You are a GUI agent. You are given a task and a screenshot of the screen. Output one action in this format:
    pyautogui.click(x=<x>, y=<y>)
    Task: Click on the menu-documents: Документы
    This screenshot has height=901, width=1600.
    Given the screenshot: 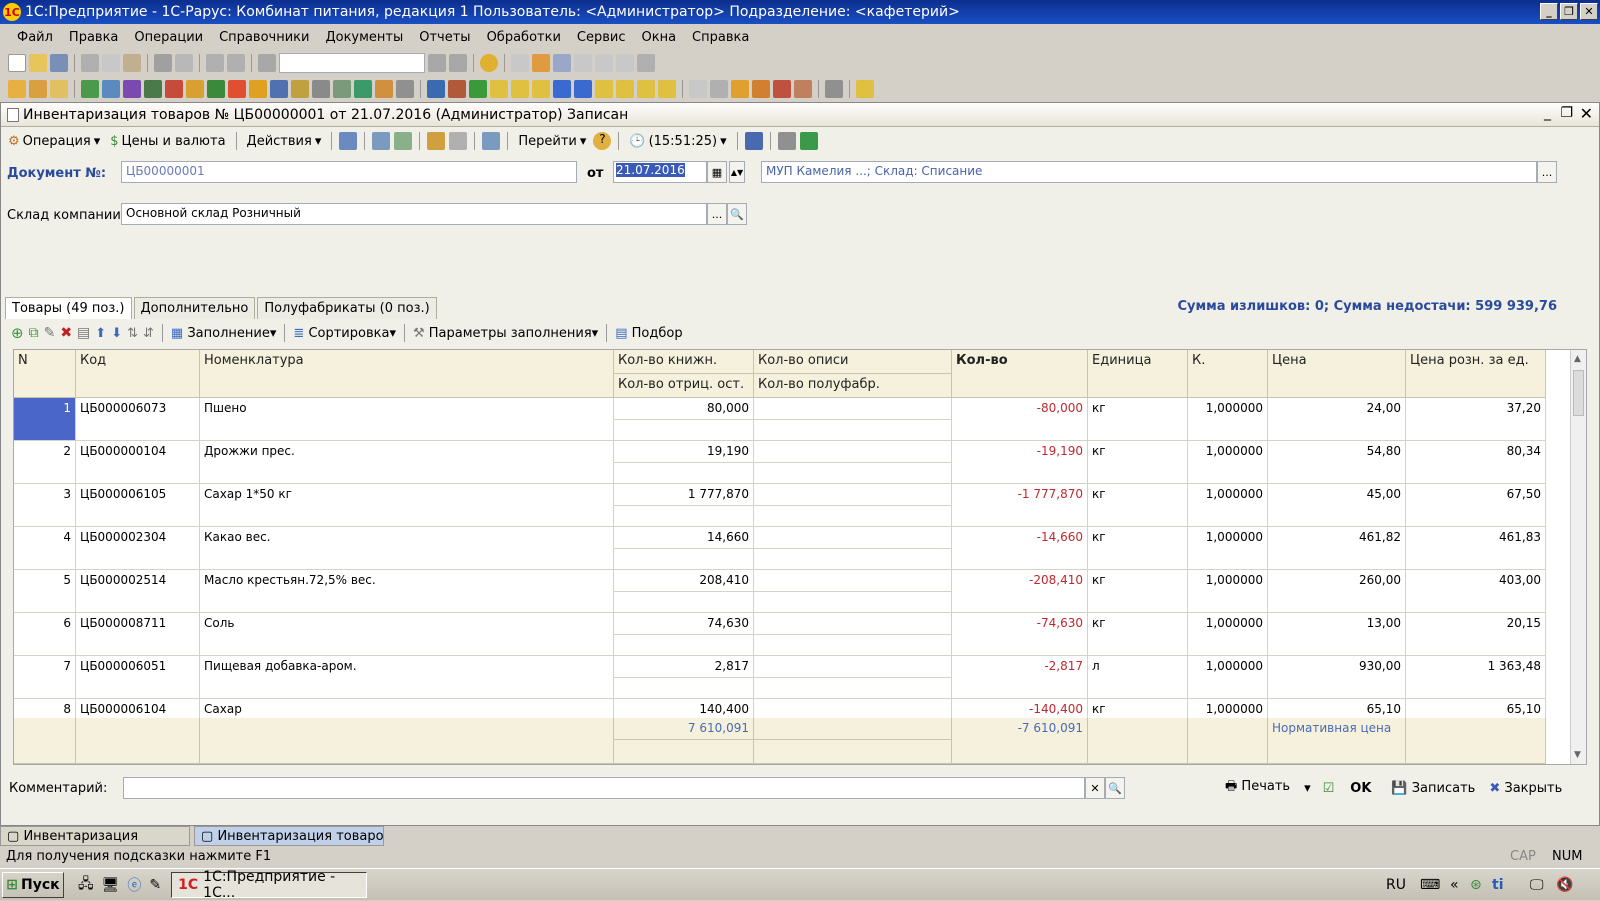 What is the action you would take?
    pyautogui.click(x=364, y=37)
    